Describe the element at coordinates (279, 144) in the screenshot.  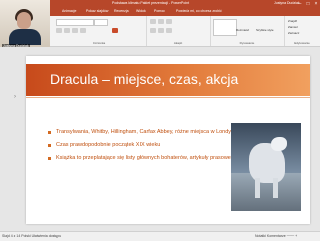
I see `wolf-head` at that location.